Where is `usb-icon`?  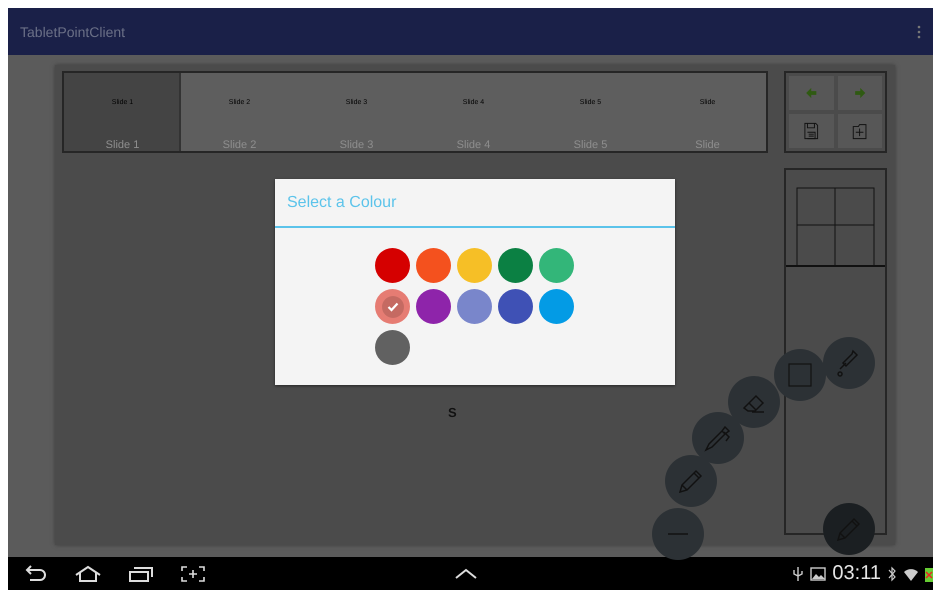 usb-icon is located at coordinates (798, 574).